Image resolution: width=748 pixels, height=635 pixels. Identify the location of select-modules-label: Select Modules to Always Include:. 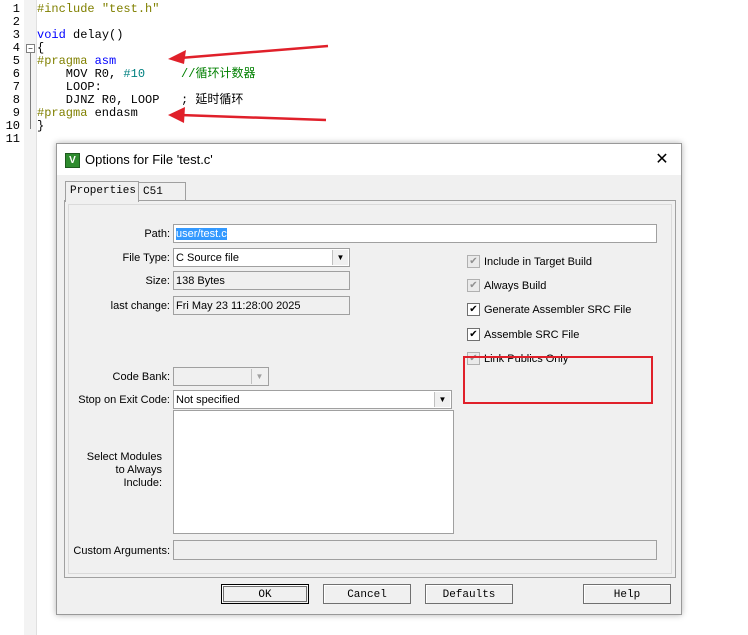
(124, 470).